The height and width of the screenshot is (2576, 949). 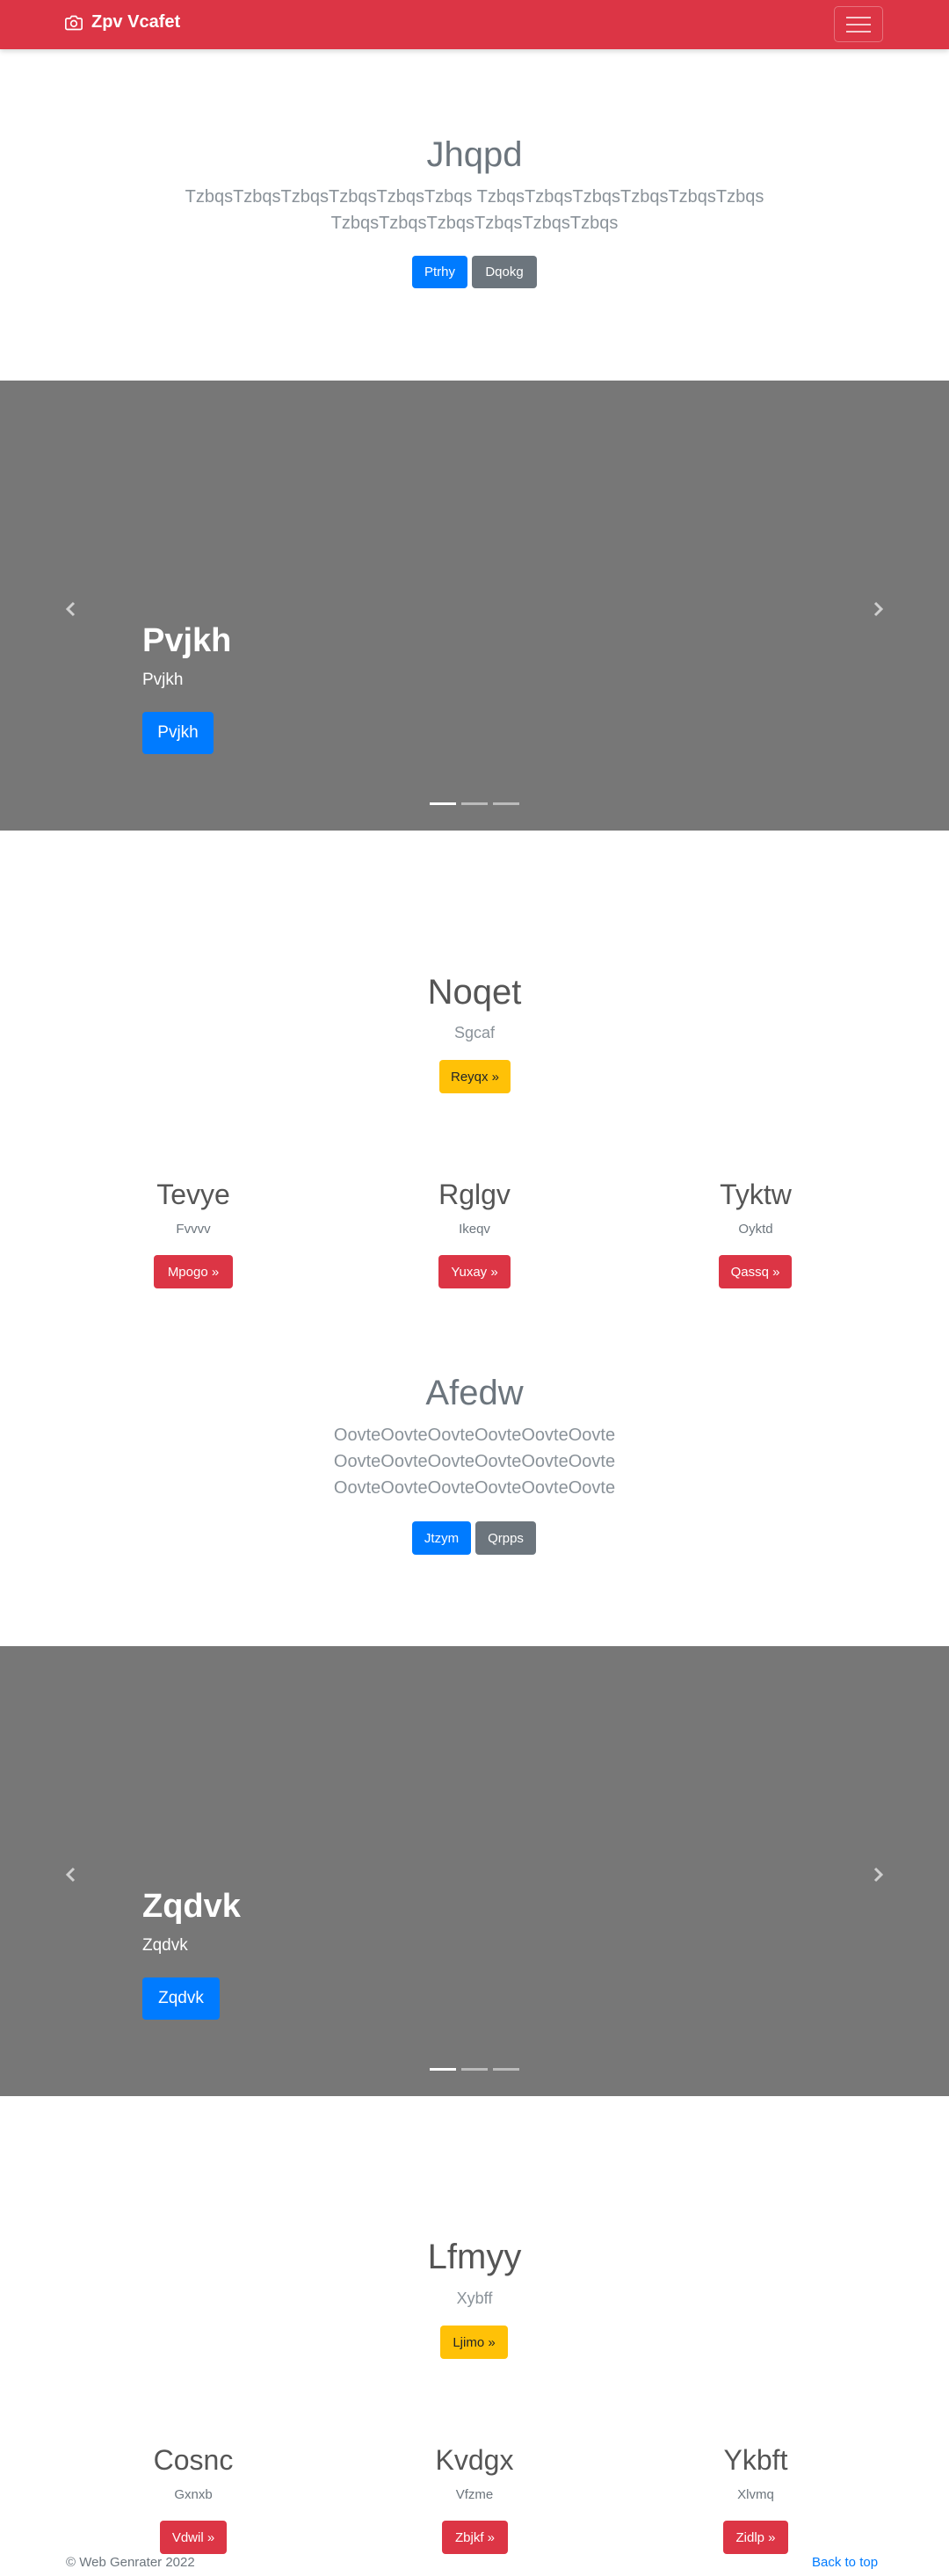 What do you see at coordinates (474, 1488) in the screenshot?
I see `hero2-line3: OovteOovteOovteOovteOovteOovte` at bounding box center [474, 1488].